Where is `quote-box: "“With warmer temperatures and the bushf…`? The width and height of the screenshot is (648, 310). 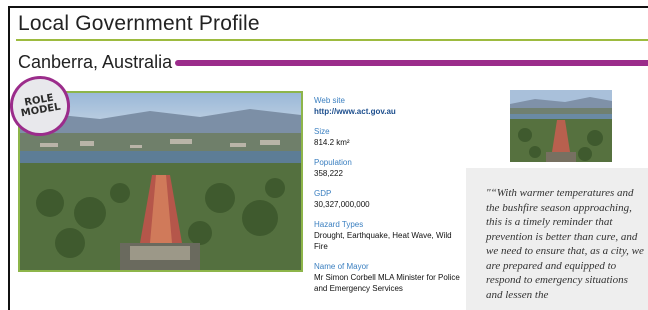
quote-box: "“With warmer temperatures and the bushf… is located at coordinates (557, 239).